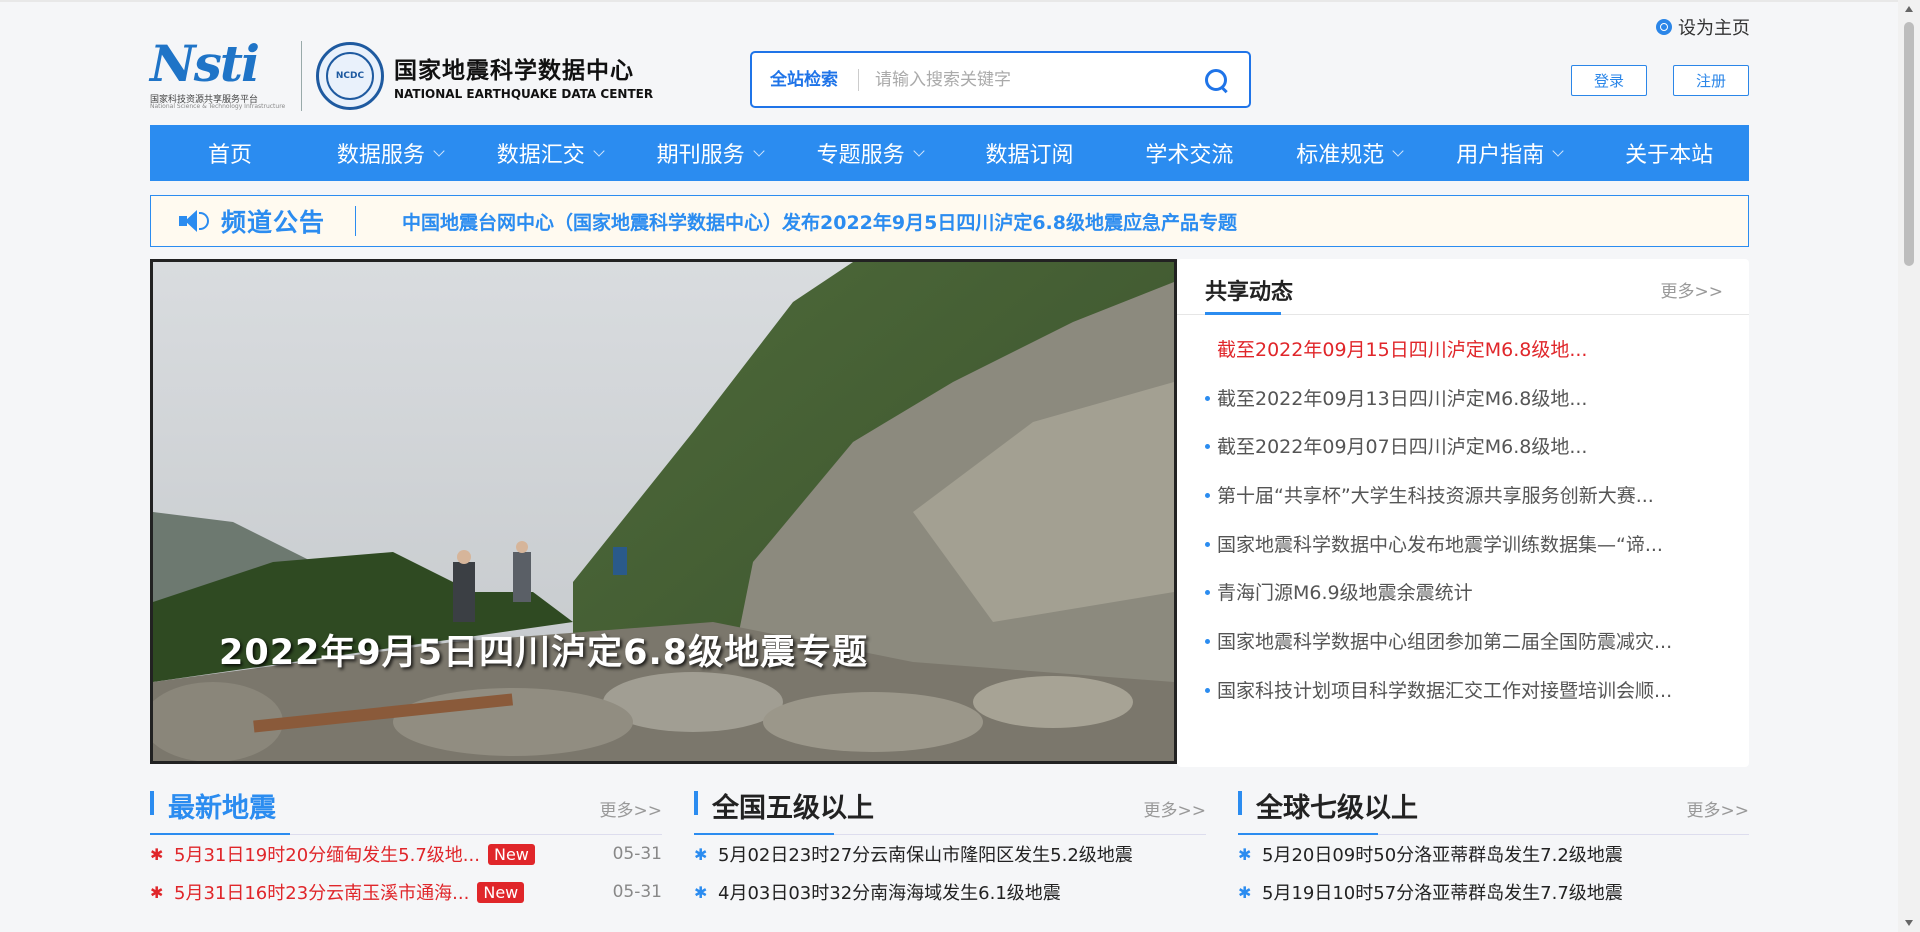 The image size is (1920, 932). I want to click on speaker-icon, so click(195, 221).